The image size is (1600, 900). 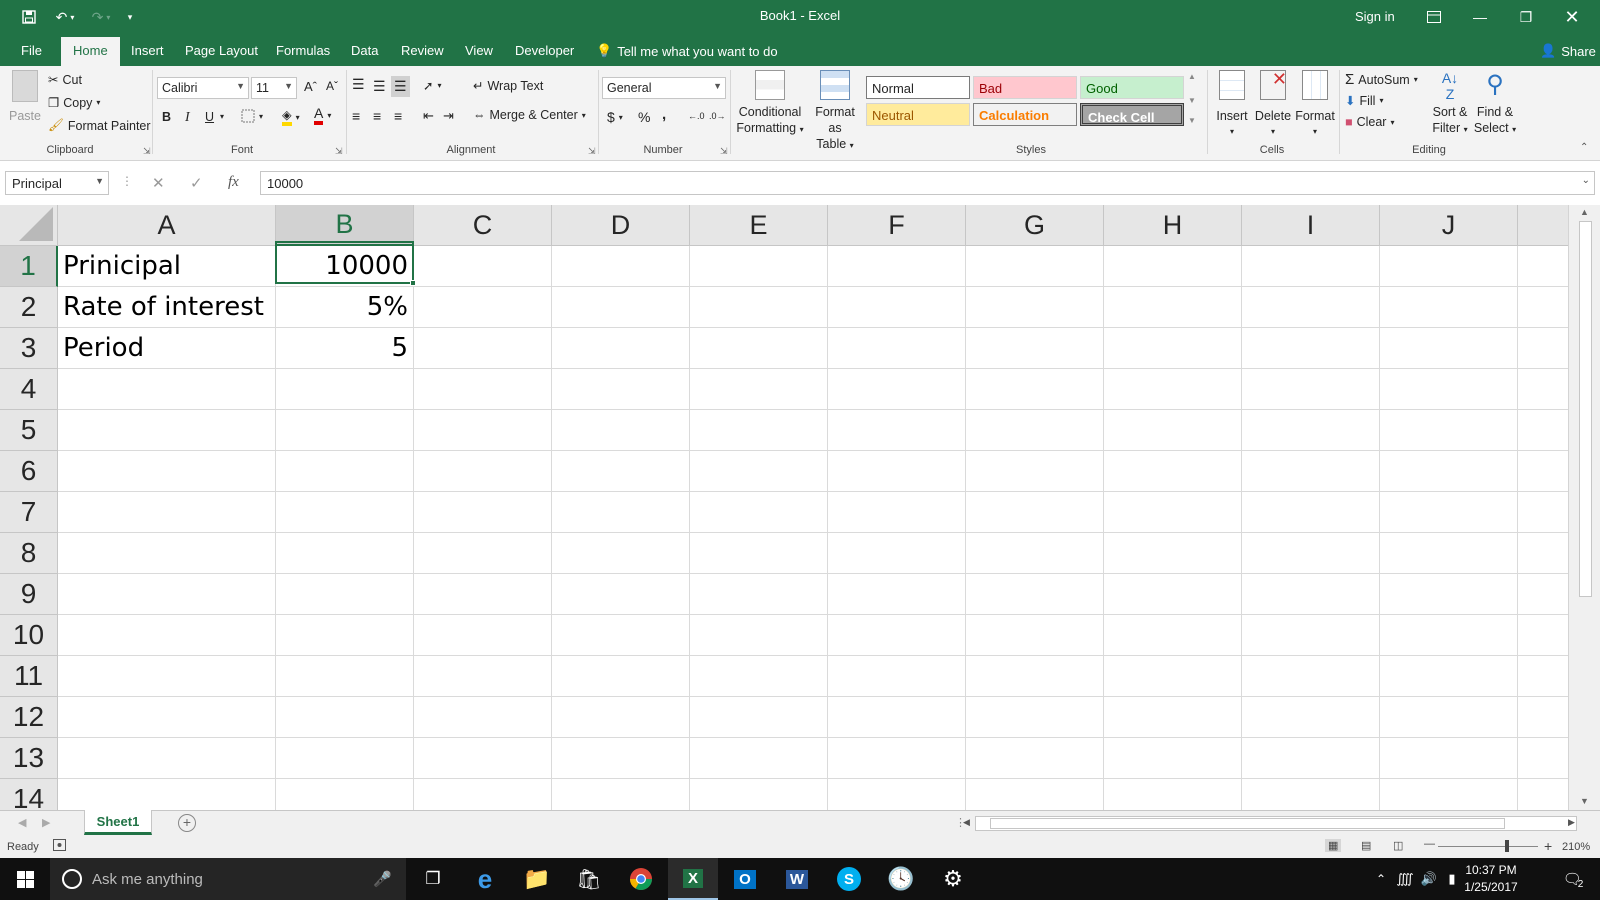 I want to click on font-name-combo: Calibri ▼, so click(x=203, y=88).